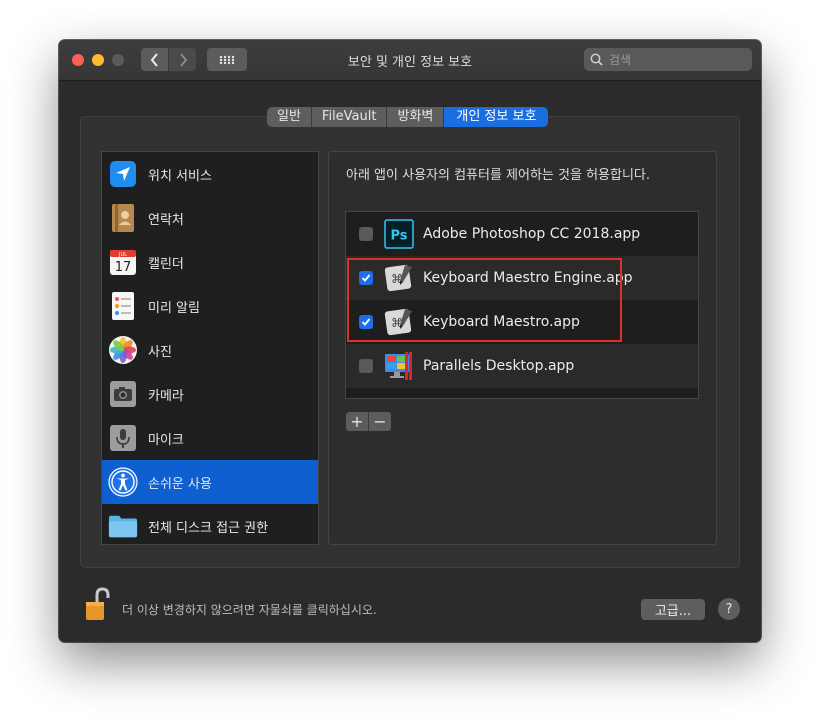 The height and width of the screenshot is (720, 820). What do you see at coordinates (123, 306) in the screenshot?
I see `reminders-icon` at bounding box center [123, 306].